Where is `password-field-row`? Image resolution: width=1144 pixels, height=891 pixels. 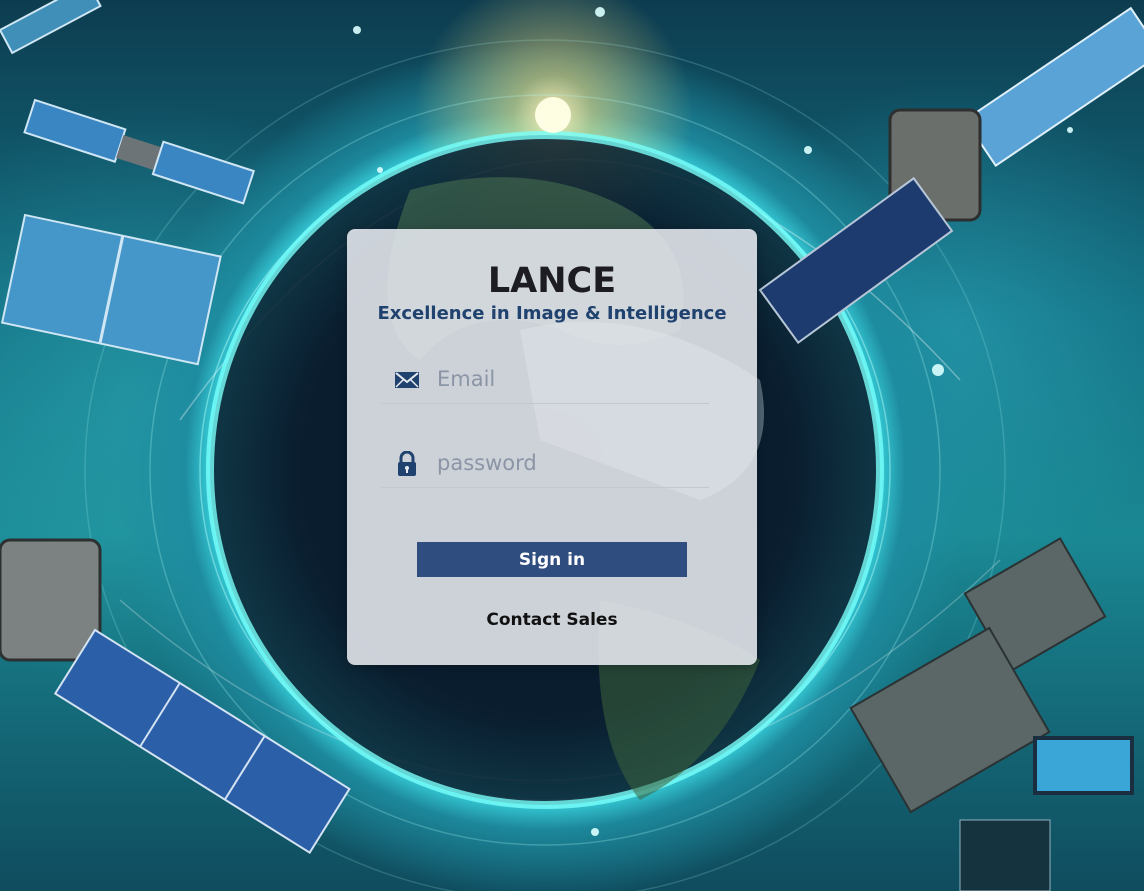
password-field-row is located at coordinates (545, 465).